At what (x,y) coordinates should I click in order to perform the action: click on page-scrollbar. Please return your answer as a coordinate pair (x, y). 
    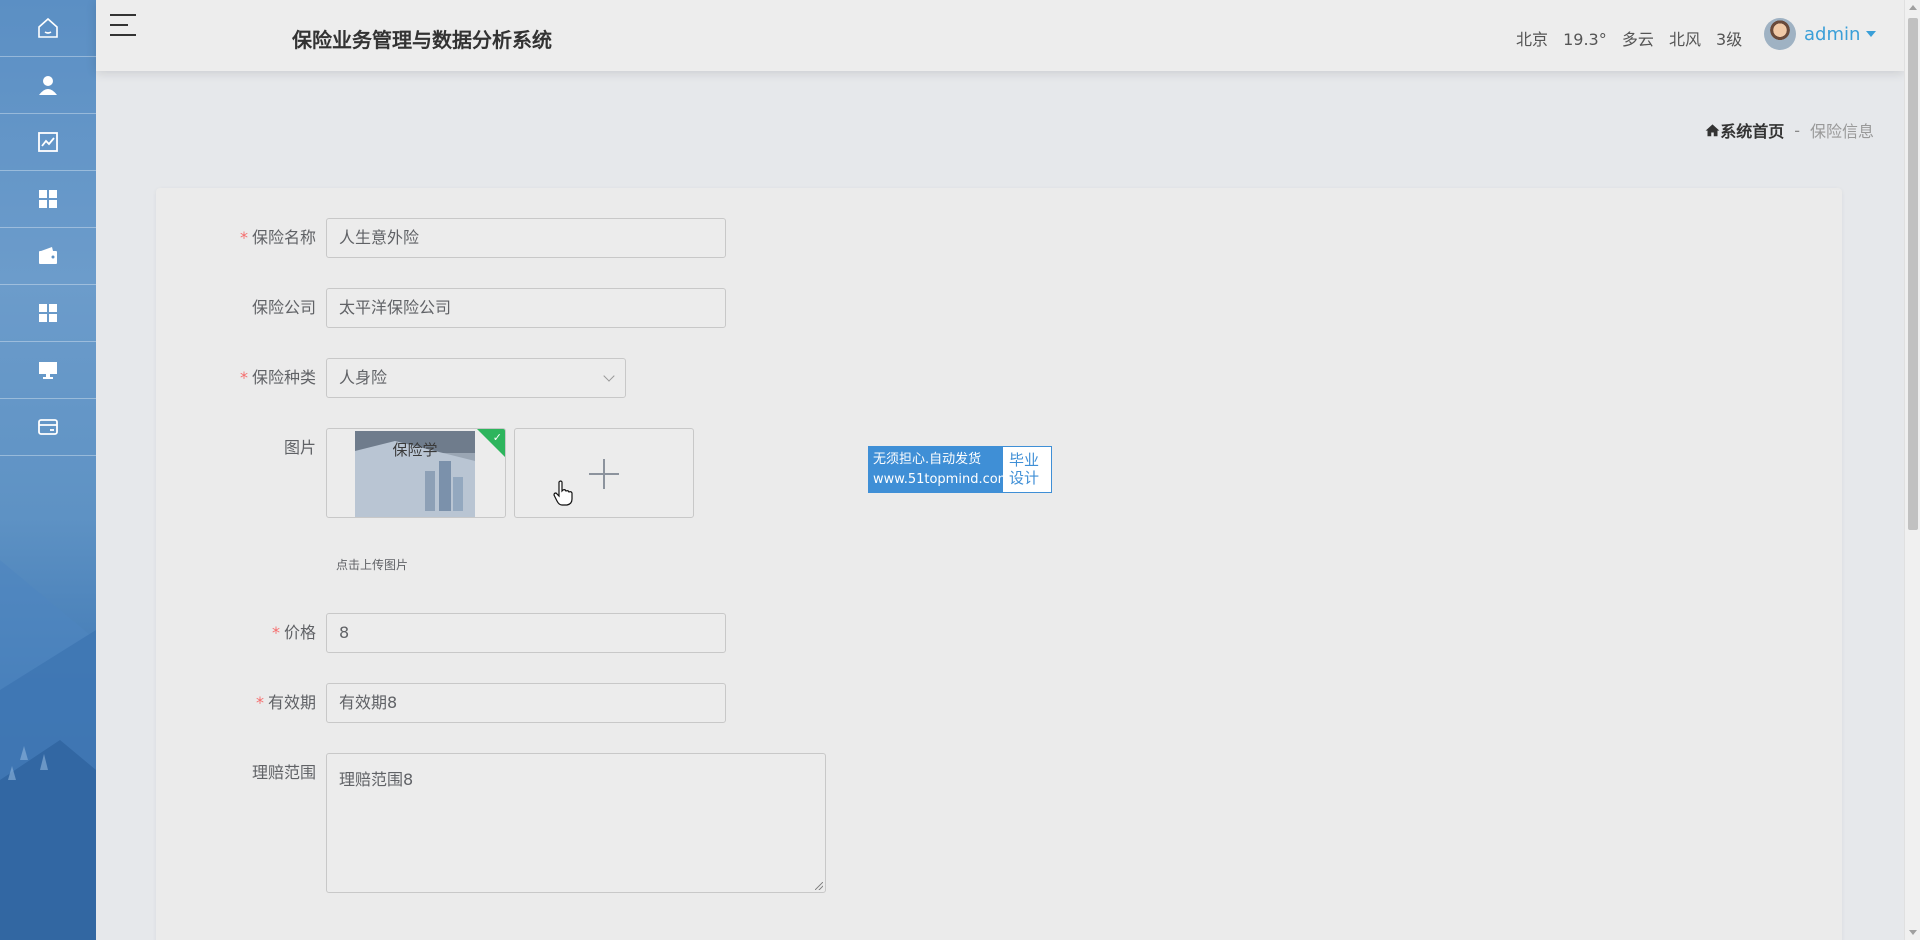
    Looking at the image, I should click on (1912, 470).